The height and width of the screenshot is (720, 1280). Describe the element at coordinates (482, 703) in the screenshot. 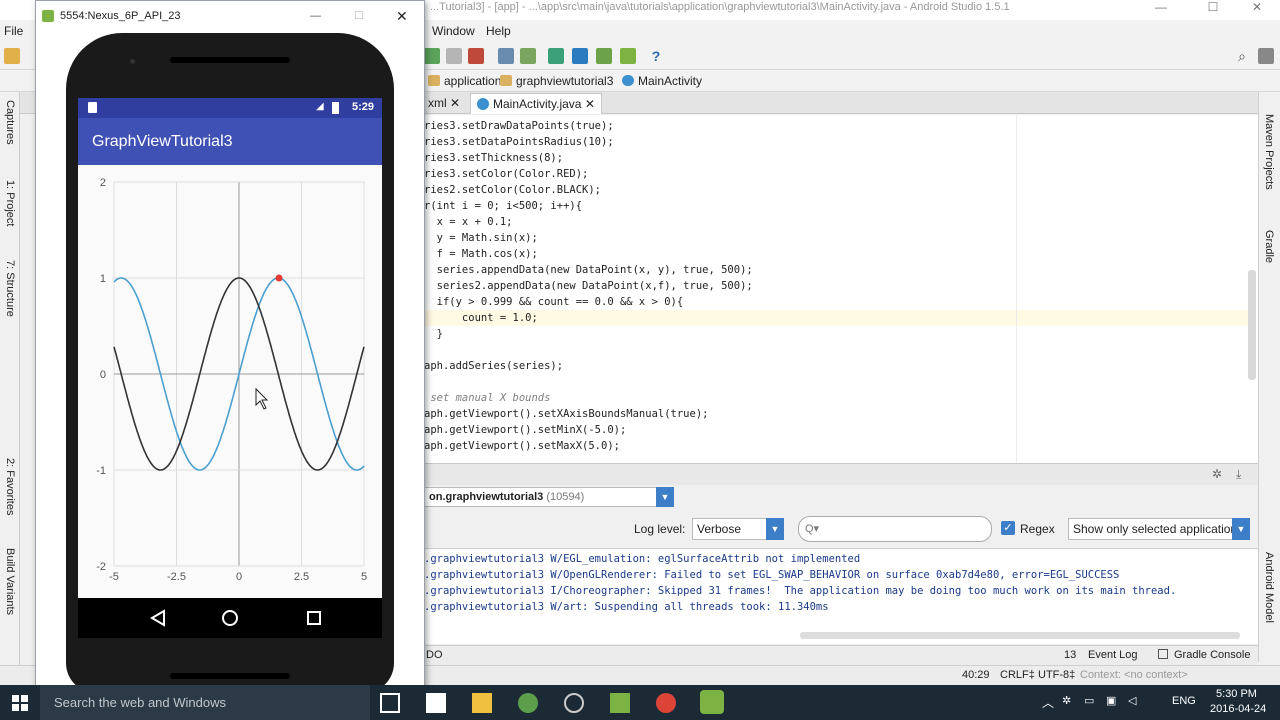

I see `file-explorer-icon` at that location.